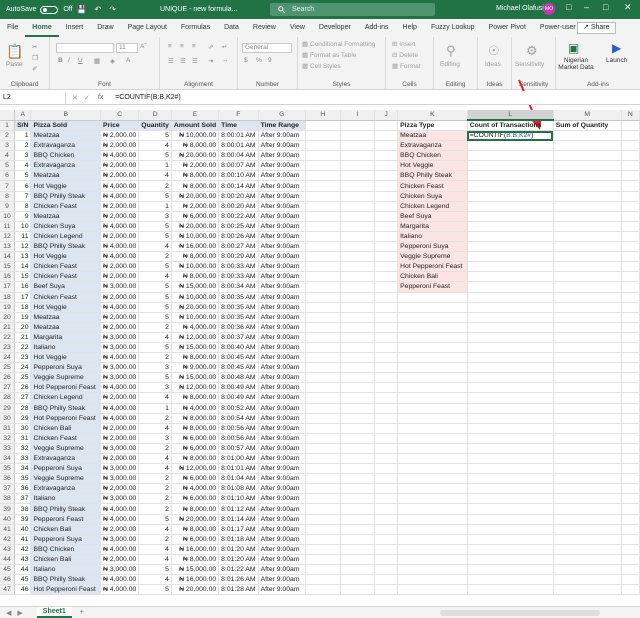  I want to click on tab-view: View, so click(297, 28).